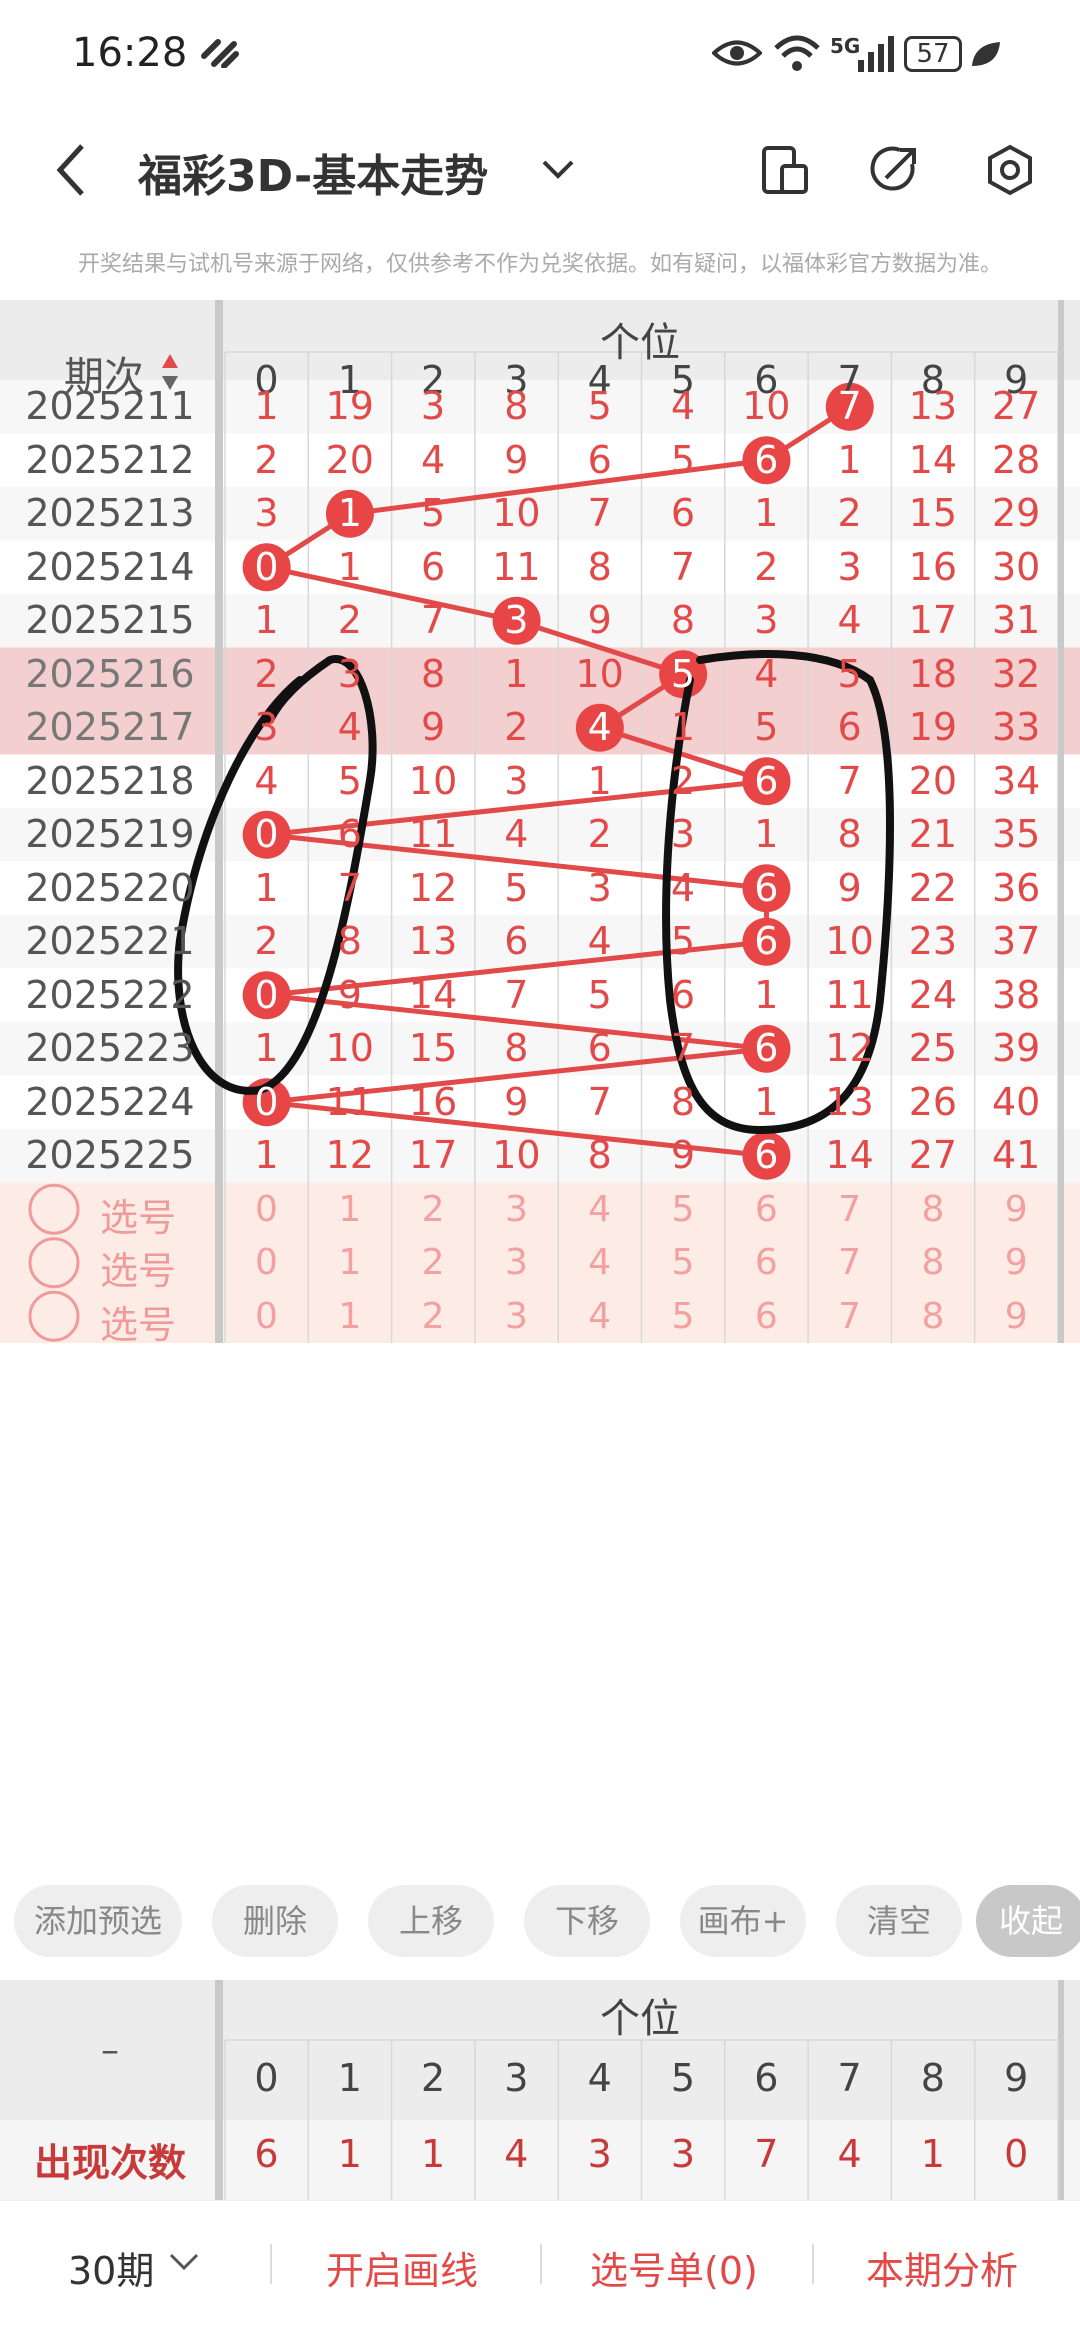  What do you see at coordinates (1016, 1101) in the screenshot?
I see `omission-value: 40` at bounding box center [1016, 1101].